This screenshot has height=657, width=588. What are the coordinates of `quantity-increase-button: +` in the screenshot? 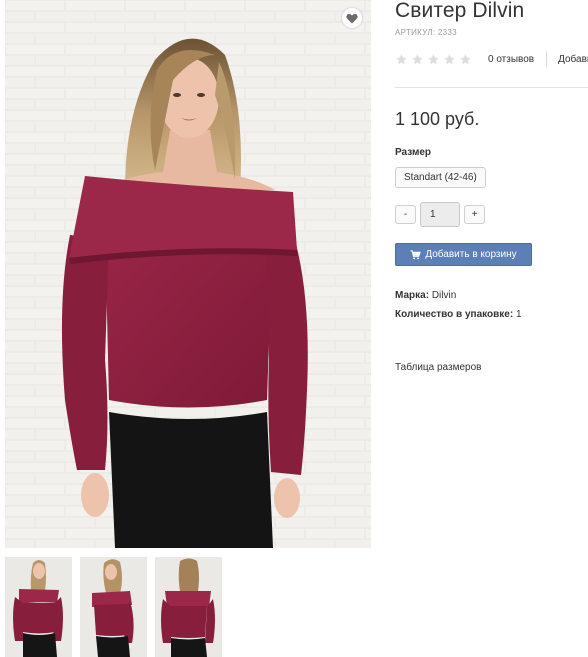 It's located at (474, 214).